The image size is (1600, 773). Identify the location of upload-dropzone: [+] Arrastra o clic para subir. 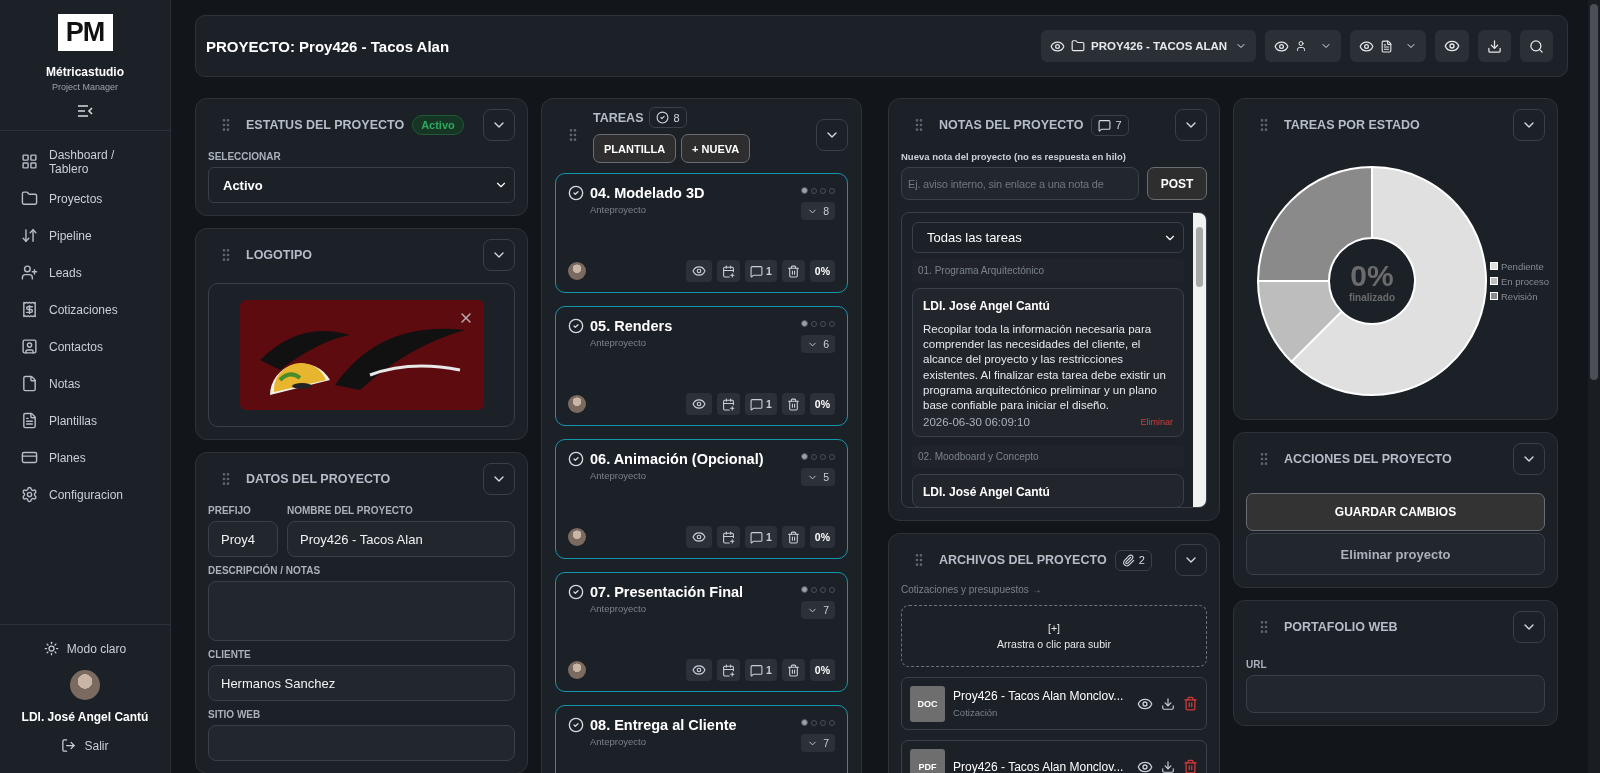
(1054, 636).